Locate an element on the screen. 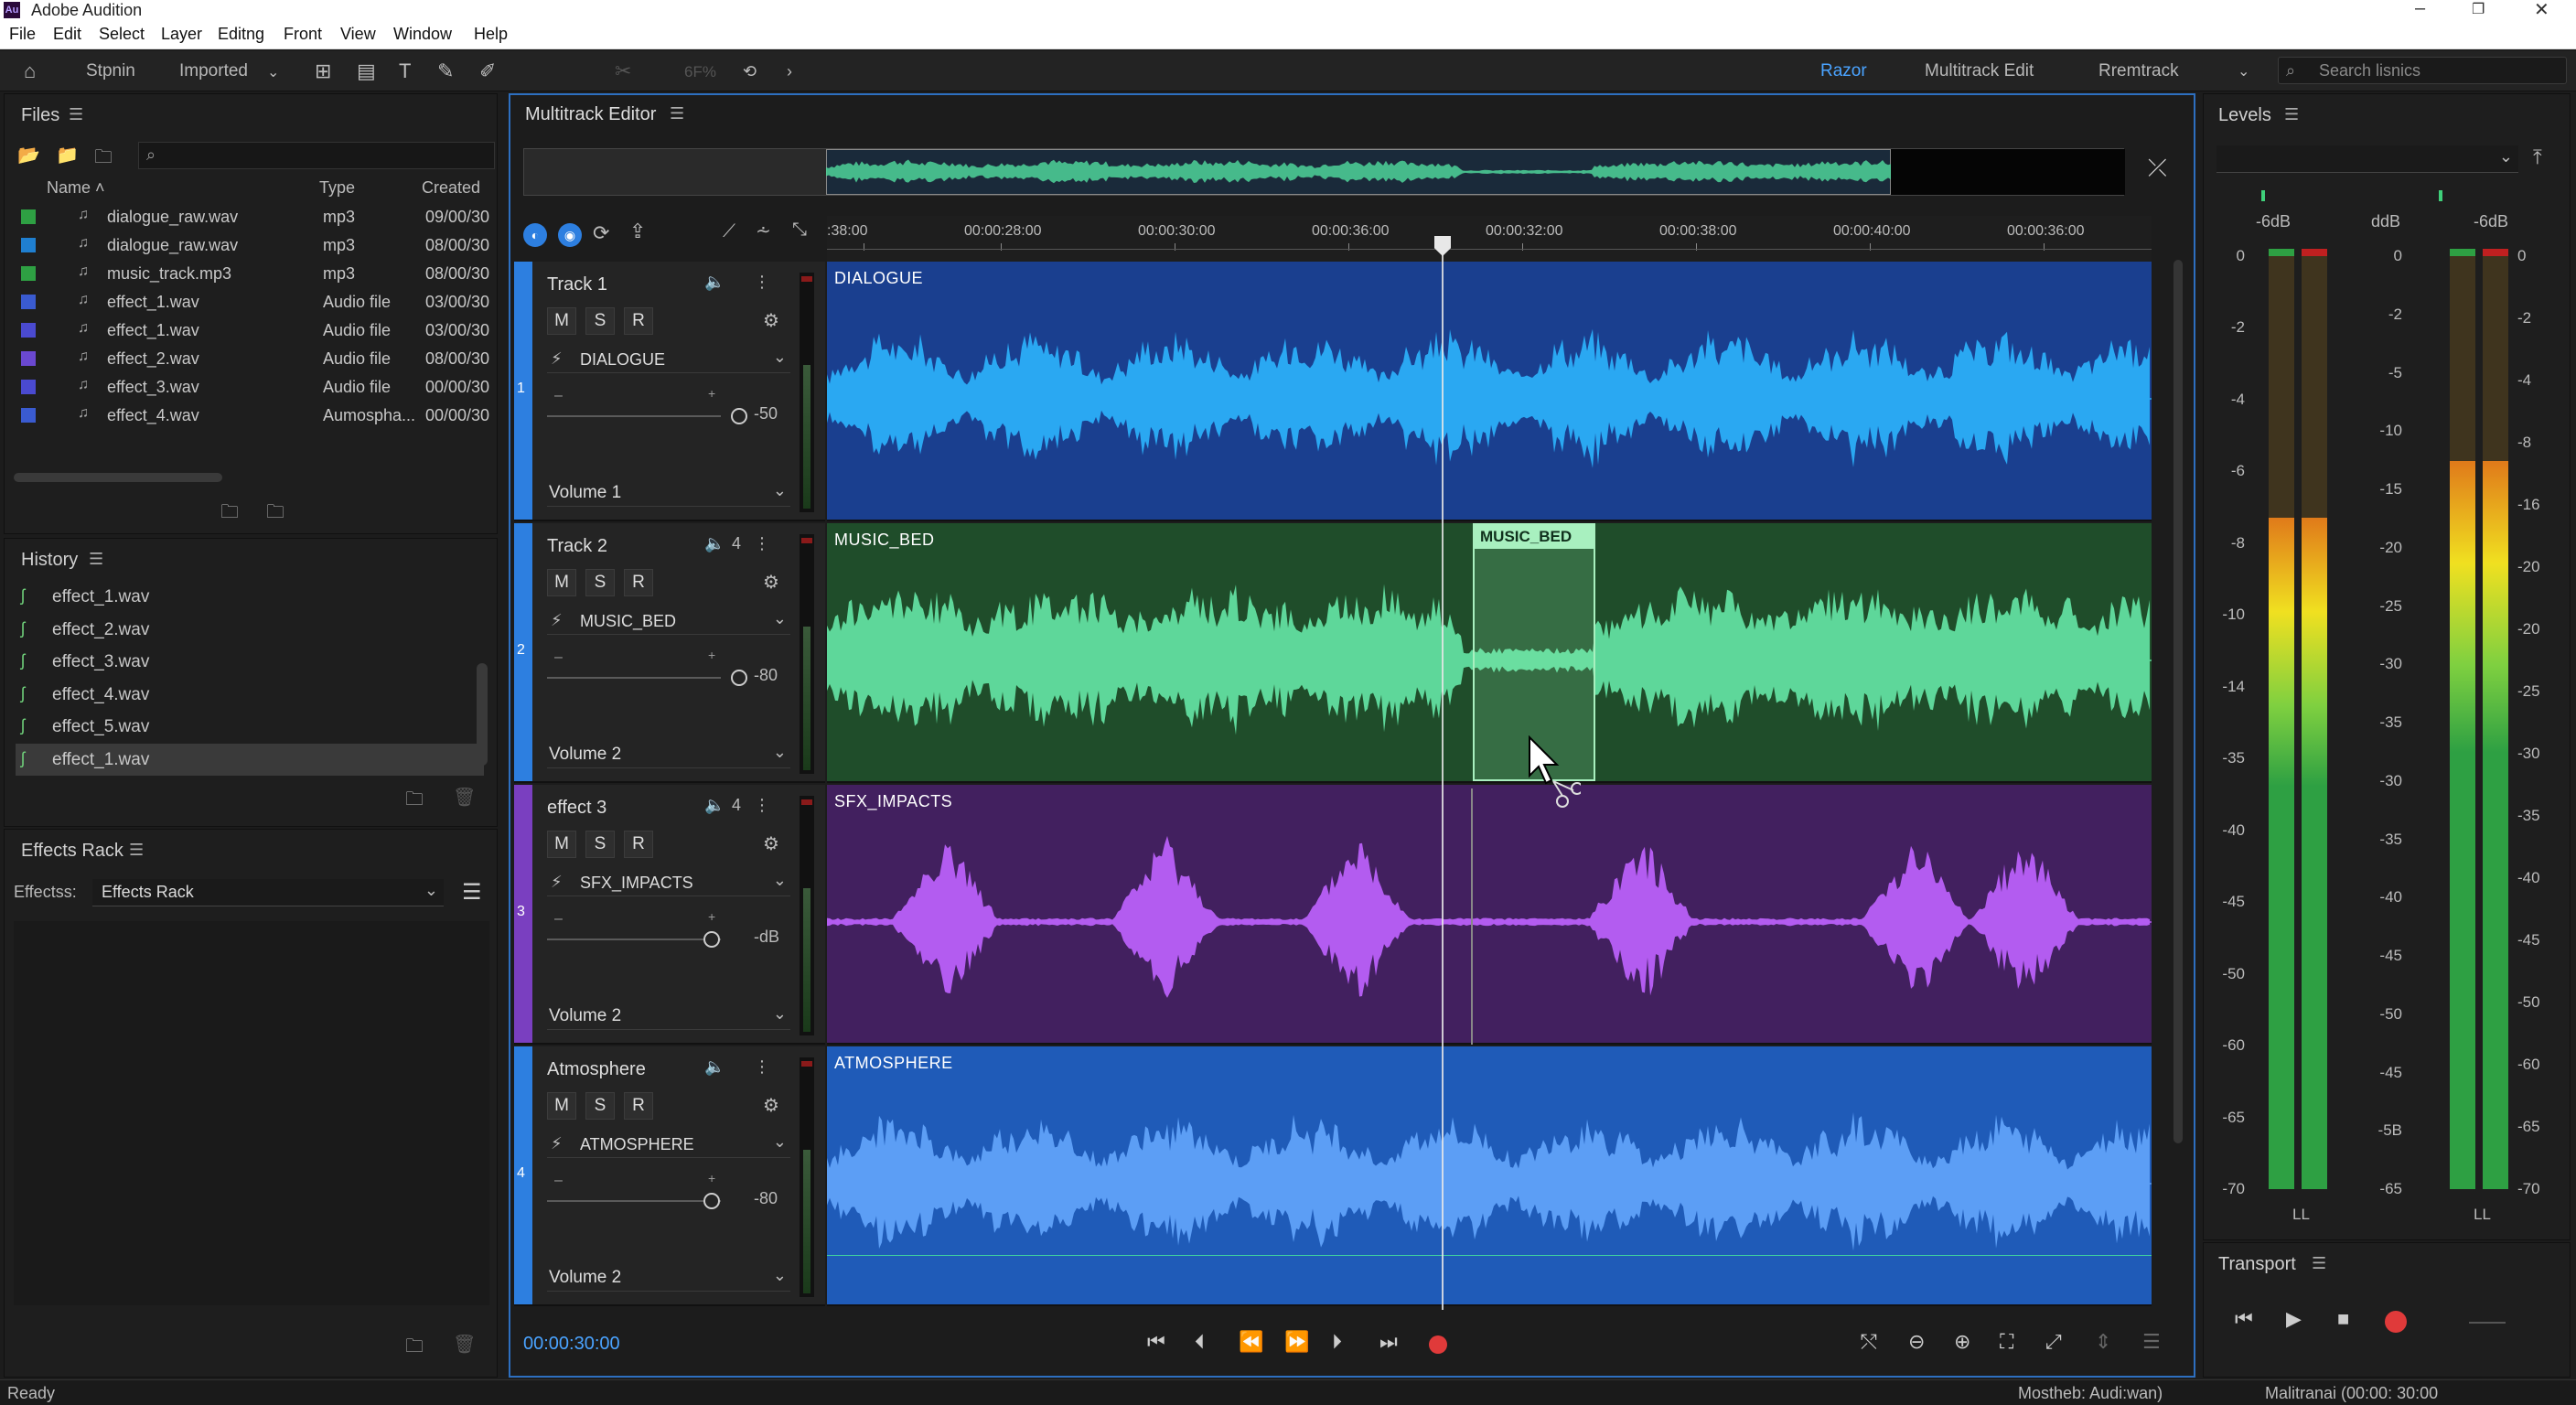  tab-multitrack-edit: Multitrack Edit is located at coordinates (1979, 71).